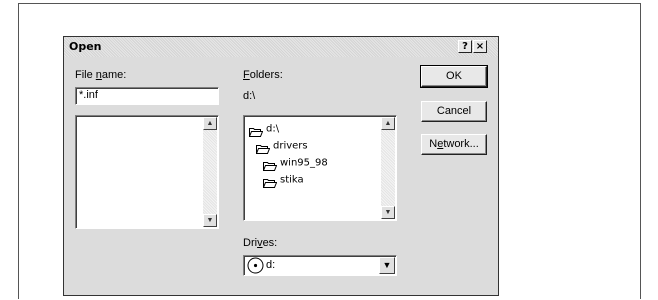 The width and height of the screenshot is (658, 300). Describe the element at coordinates (480, 46) in the screenshot. I see `close-button: ×` at that location.